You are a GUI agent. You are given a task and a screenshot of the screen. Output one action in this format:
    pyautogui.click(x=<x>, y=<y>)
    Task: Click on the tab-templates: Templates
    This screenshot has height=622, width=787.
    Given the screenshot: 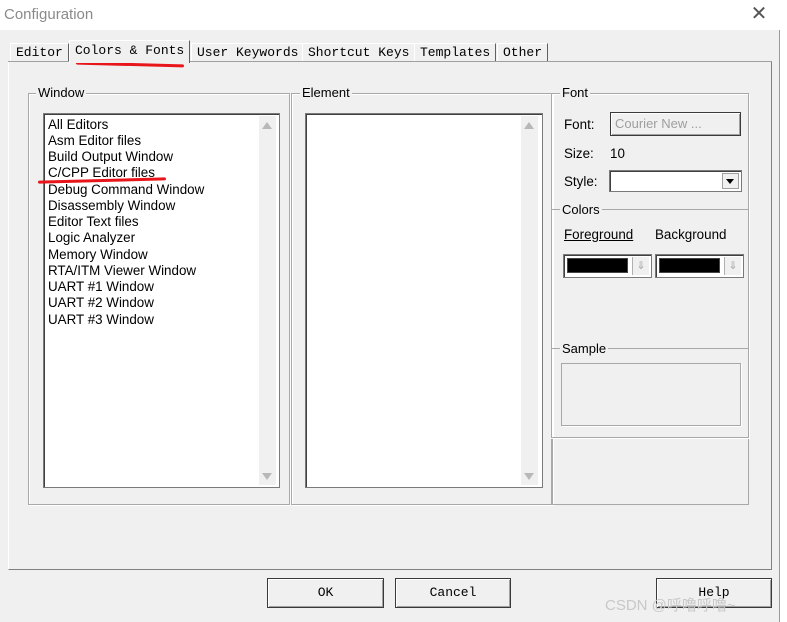 What is the action you would take?
    pyautogui.click(x=455, y=52)
    